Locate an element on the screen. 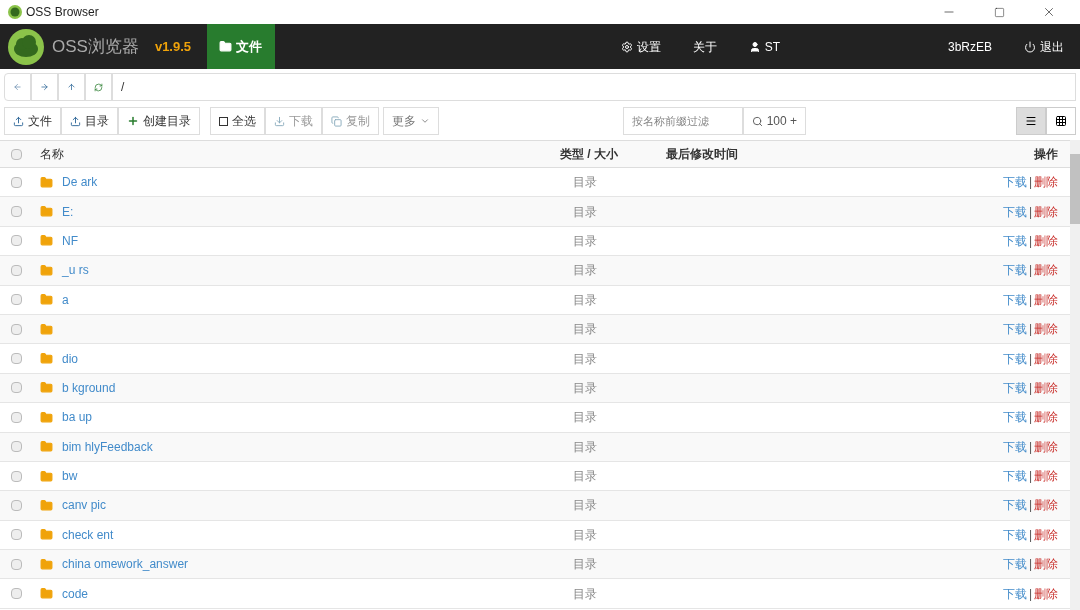 This screenshot has height=610, width=1080. up-button is located at coordinates (71, 87).